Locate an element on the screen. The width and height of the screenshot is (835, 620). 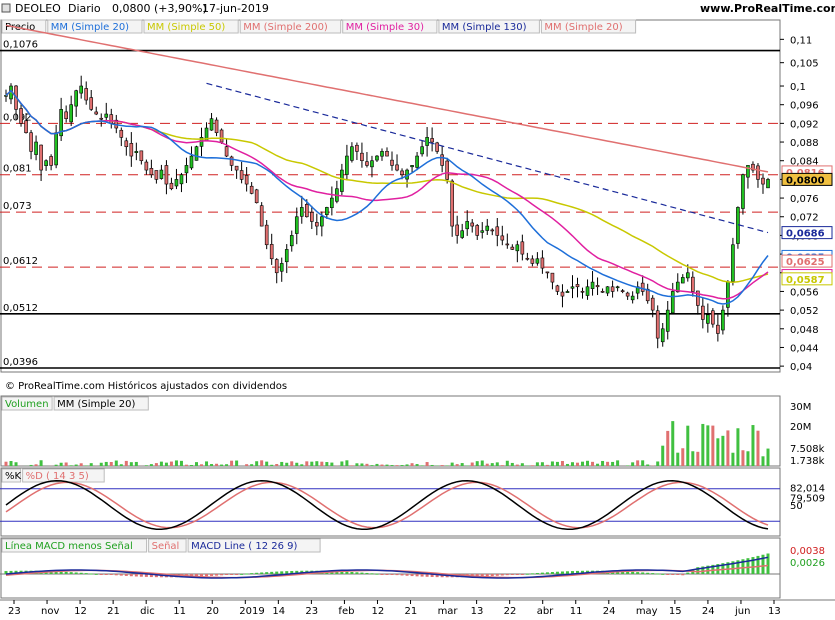
site-label: www.ProRealTime.com is located at coordinates (767, 8).